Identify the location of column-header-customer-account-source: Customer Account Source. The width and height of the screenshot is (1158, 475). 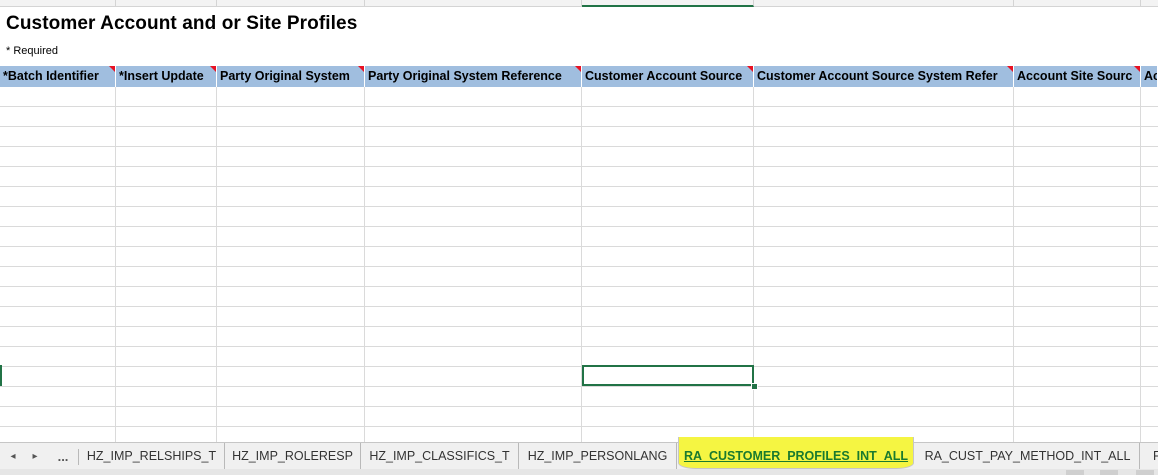
(668, 76).